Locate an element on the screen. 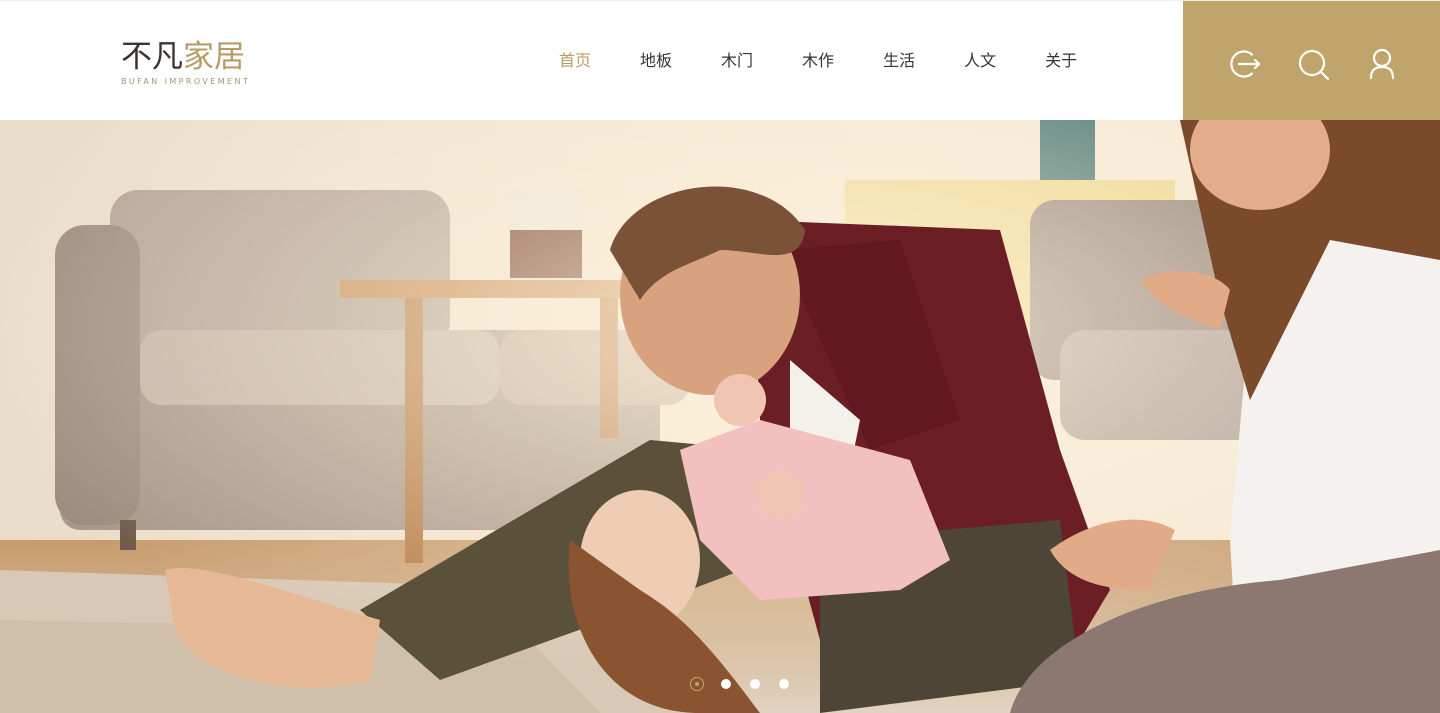 The width and height of the screenshot is (1440, 713). nav-item-about: 关于 is located at coordinates (1061, 61).